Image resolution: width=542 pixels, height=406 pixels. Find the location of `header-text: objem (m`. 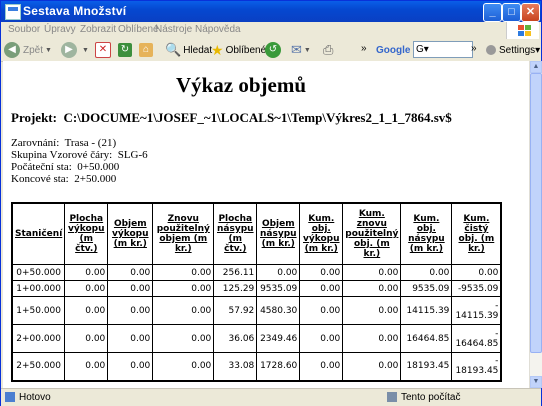

header-text: objem (m is located at coordinates (183, 239).